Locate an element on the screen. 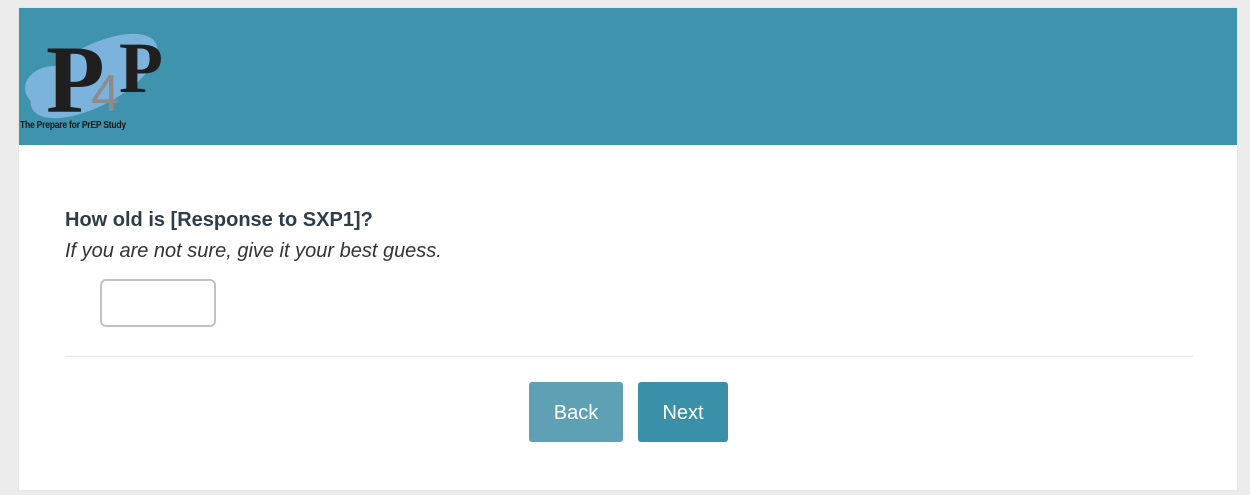  divider is located at coordinates (629, 356).